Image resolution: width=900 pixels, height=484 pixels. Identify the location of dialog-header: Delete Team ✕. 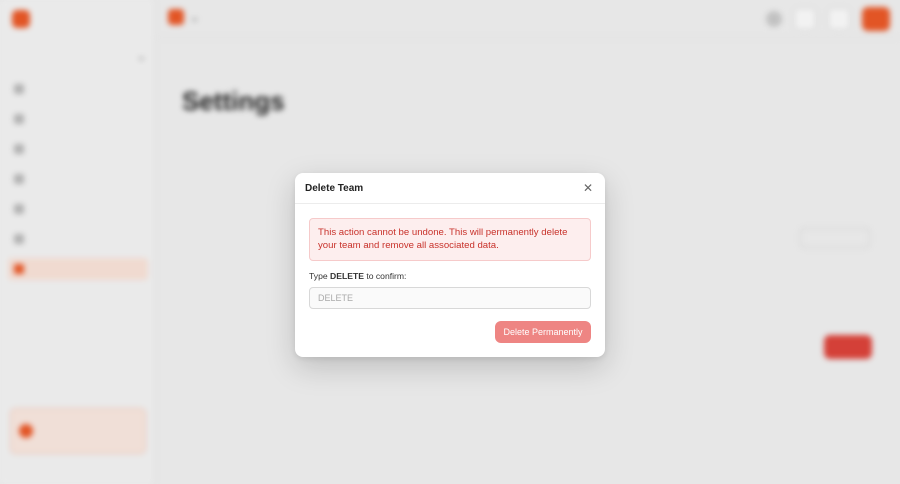
(450, 188).